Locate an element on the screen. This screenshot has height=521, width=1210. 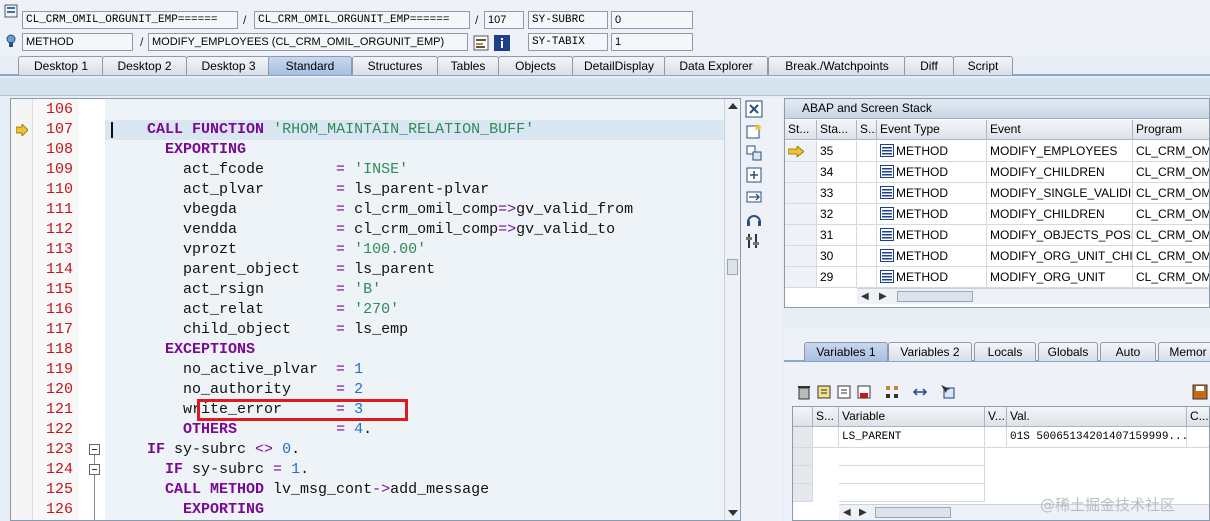
new-tool-icon is located at coordinates (754, 131).